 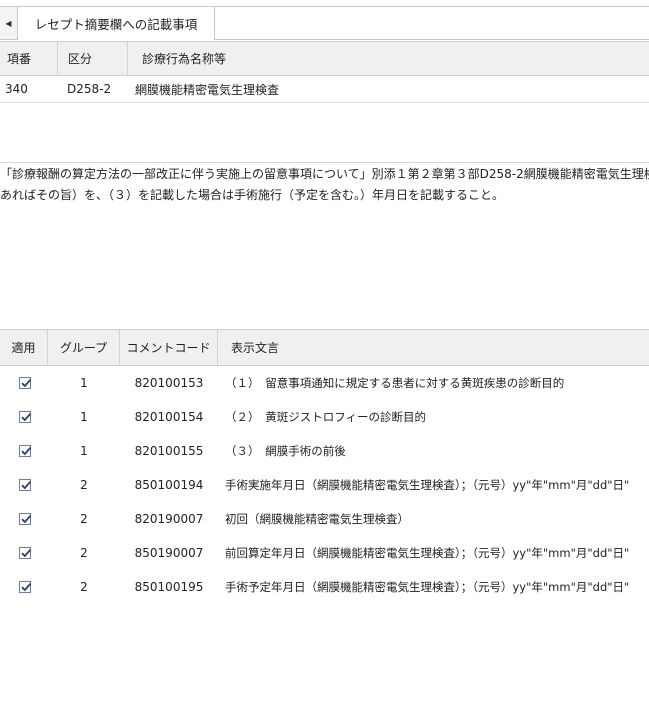 What do you see at coordinates (24, 347) in the screenshot?
I see `column-header-apply: 適用` at bounding box center [24, 347].